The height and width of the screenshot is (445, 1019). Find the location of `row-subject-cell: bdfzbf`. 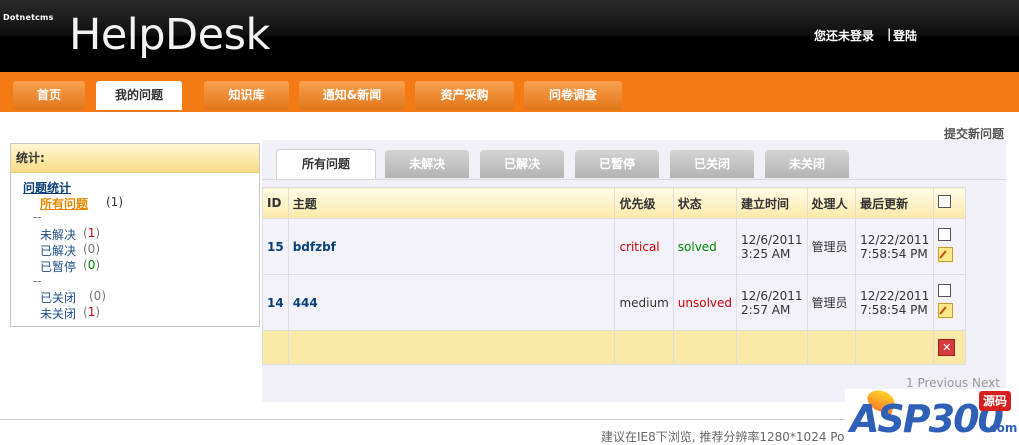

row-subject-cell: bdfzbf is located at coordinates (451, 246).